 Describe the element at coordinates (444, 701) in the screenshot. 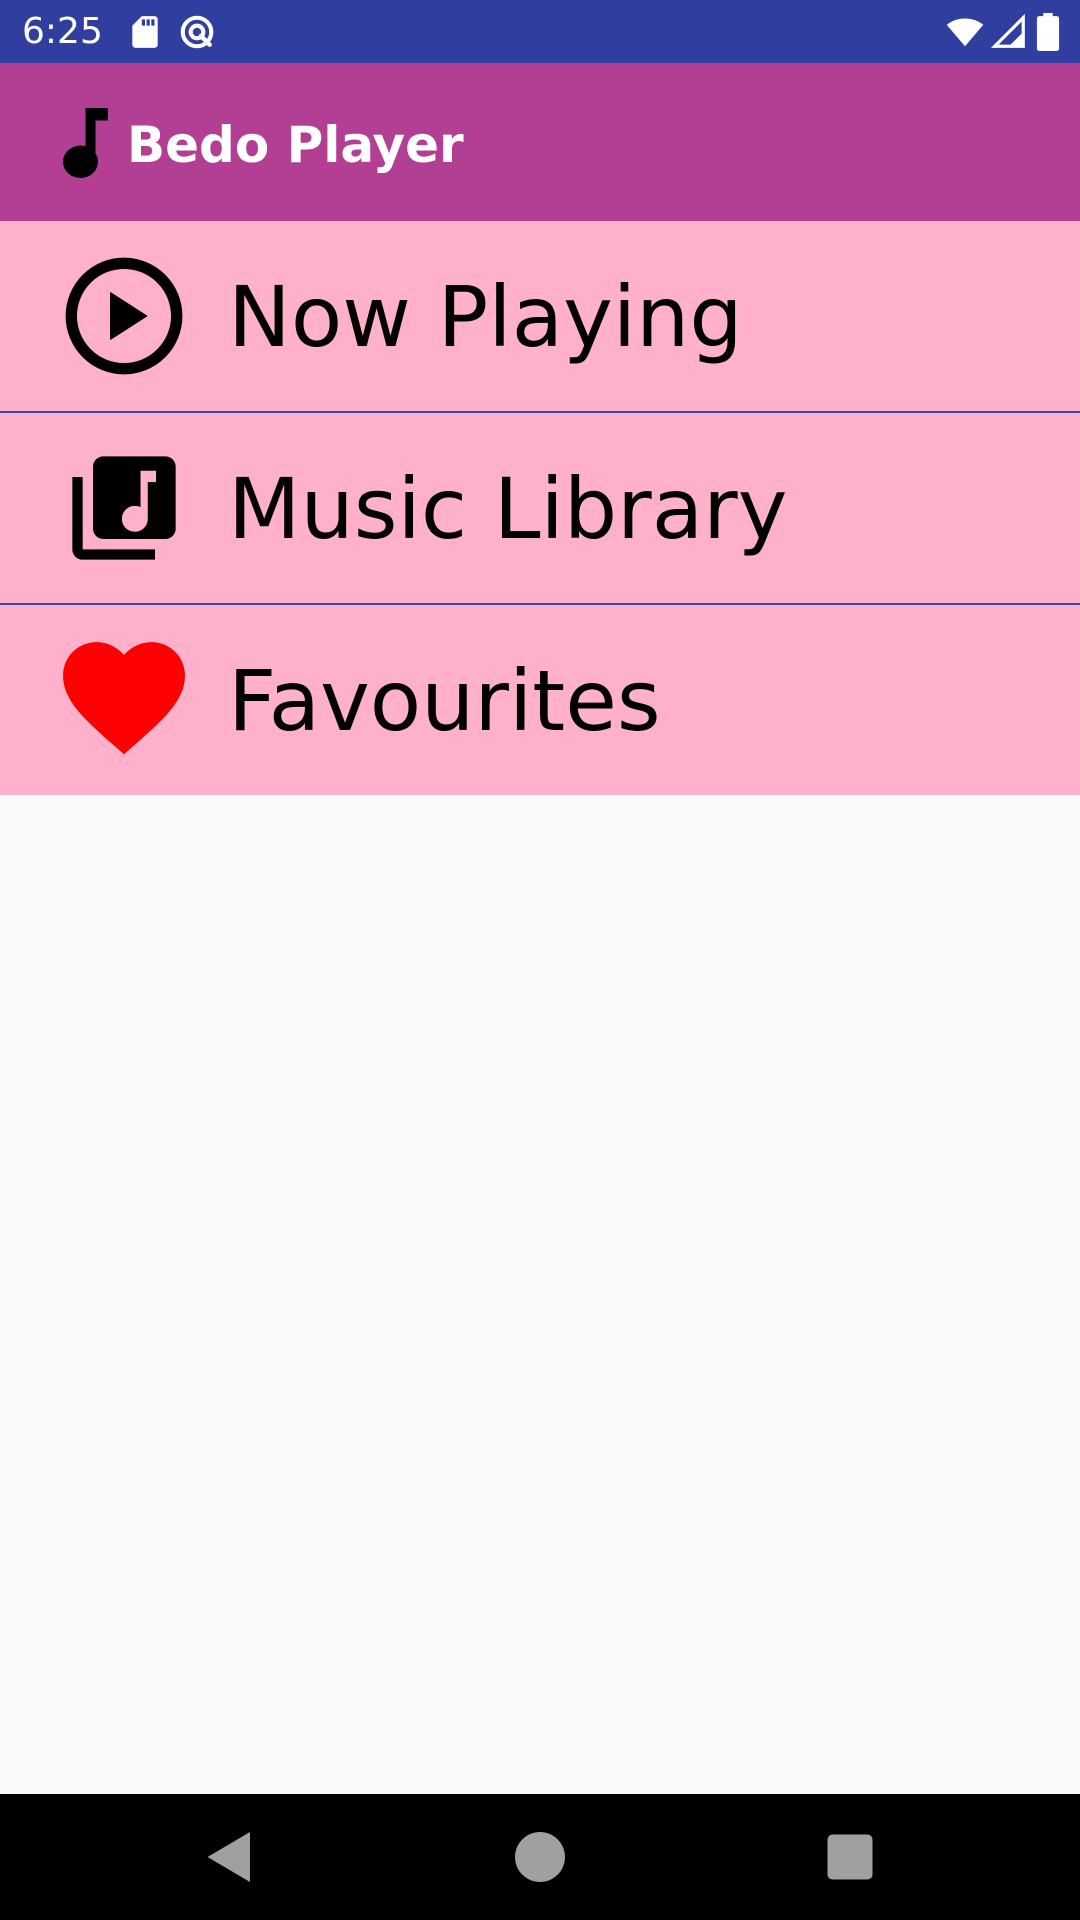

I see `menu-item-label: Favourites` at that location.